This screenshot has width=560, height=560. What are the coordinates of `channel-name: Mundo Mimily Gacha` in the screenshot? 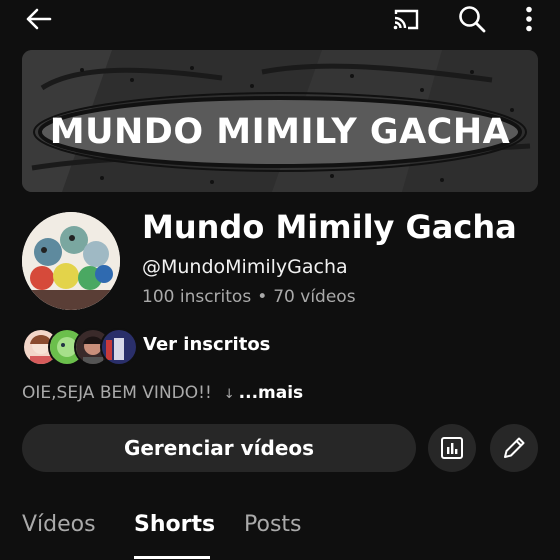 It's located at (329, 227).